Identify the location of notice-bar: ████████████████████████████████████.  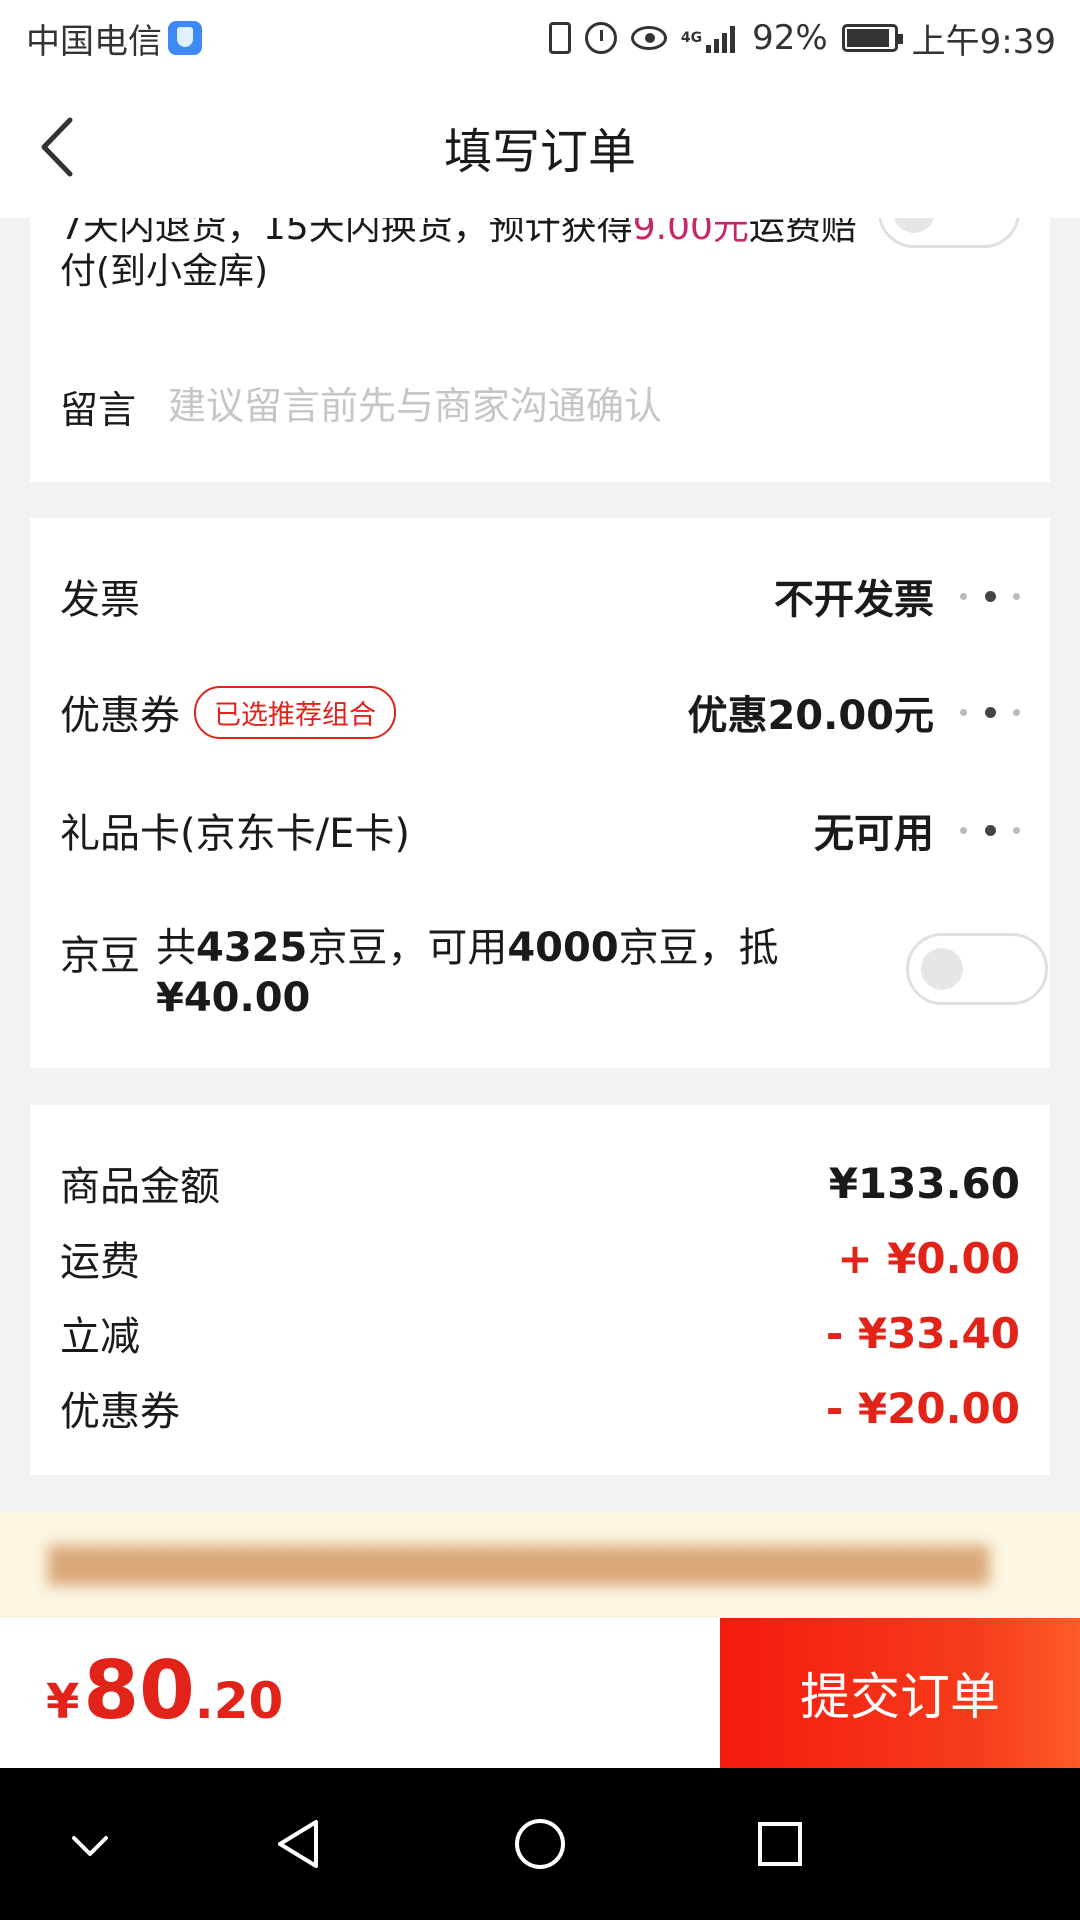
(540, 1565).